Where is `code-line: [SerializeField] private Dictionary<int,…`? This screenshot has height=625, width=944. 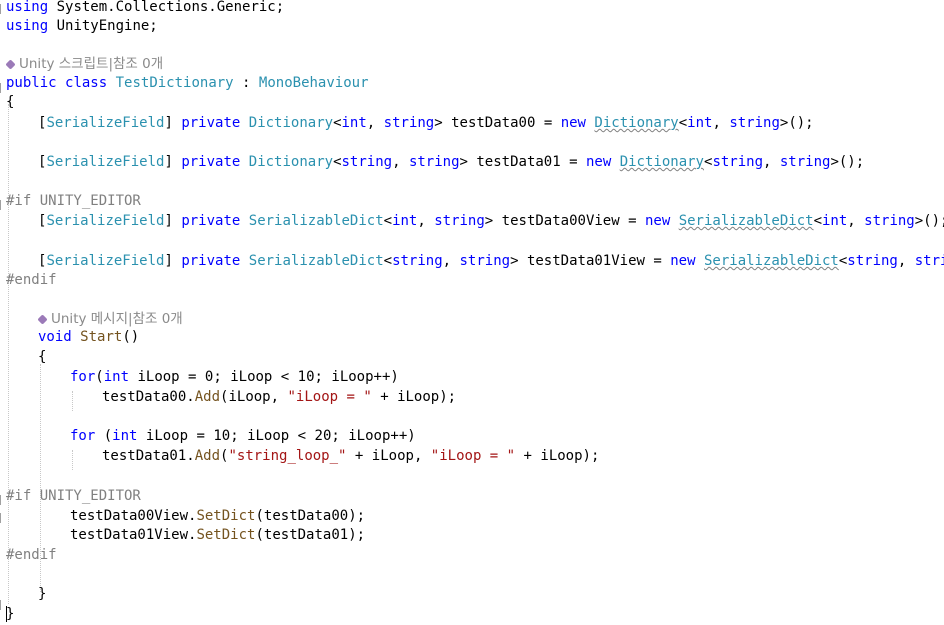 code-line: [SerializeField] private Dictionary<int,… is located at coordinates (426, 124).